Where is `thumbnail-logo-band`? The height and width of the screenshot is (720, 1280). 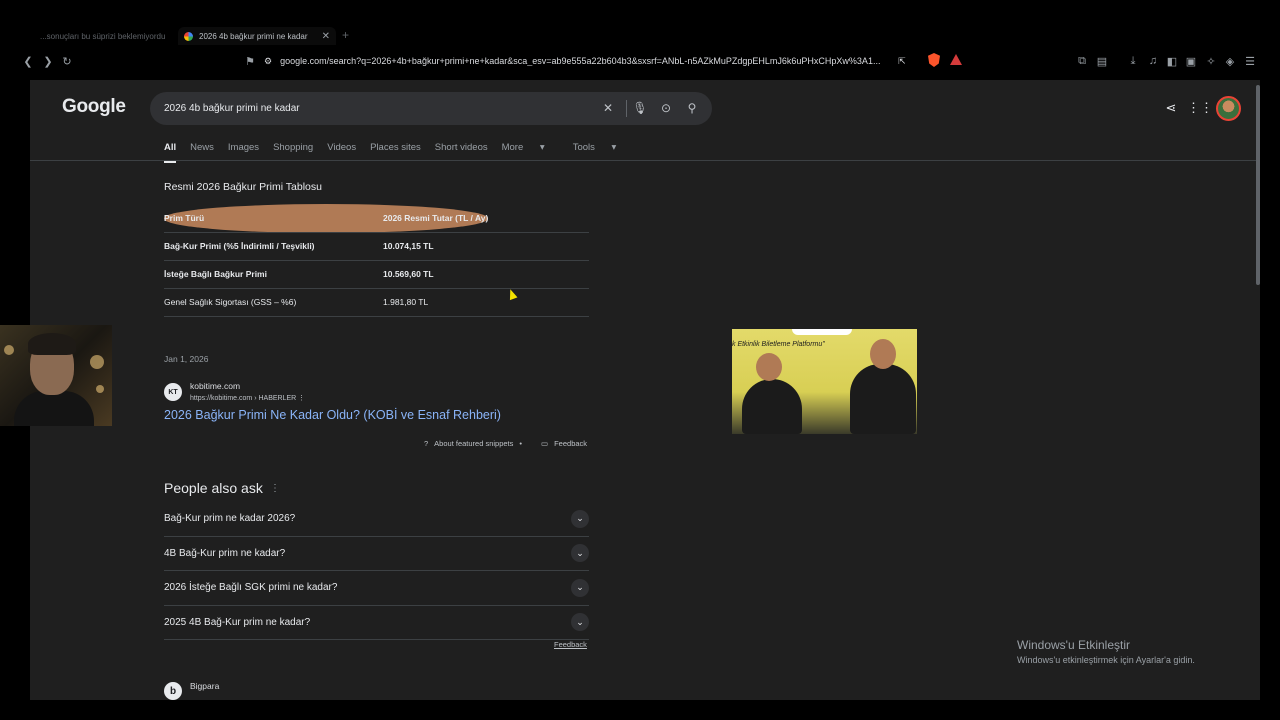
thumbnail-logo-band is located at coordinates (822, 332).